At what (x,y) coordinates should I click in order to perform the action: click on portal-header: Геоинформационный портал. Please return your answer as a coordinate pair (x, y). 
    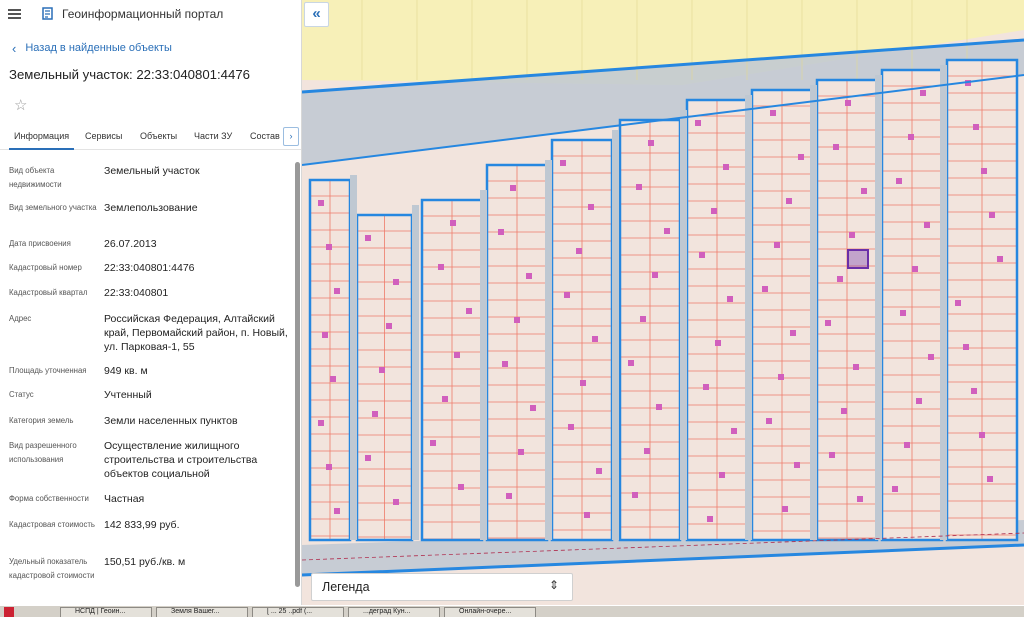
    Looking at the image, I should click on (115, 14).